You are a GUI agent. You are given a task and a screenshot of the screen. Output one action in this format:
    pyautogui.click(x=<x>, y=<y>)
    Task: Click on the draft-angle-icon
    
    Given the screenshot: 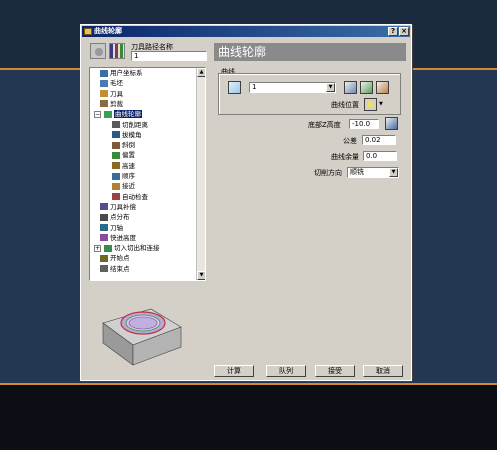 What is the action you would take?
    pyautogui.click(x=116, y=135)
    